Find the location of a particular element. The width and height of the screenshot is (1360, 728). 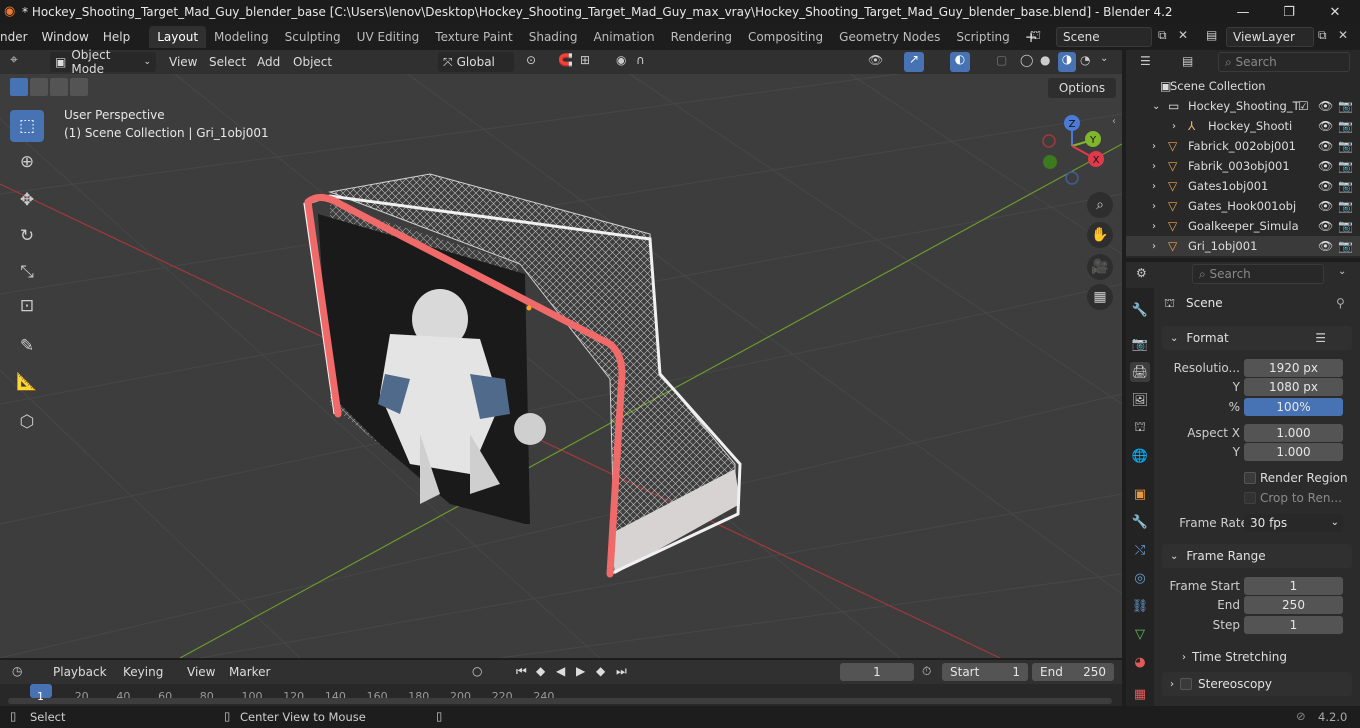

add-cube-tool: ⬡ is located at coordinates (27, 422).